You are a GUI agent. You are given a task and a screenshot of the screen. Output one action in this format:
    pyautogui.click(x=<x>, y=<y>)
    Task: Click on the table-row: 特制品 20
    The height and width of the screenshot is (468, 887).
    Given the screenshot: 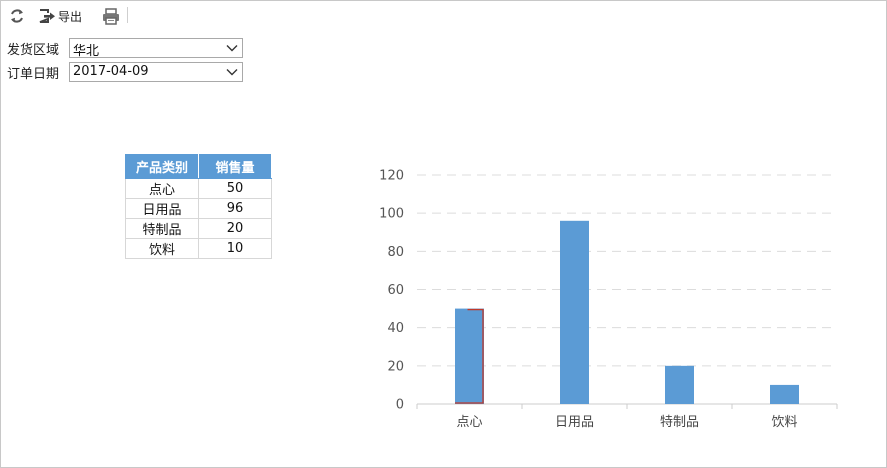 What is the action you would take?
    pyautogui.click(x=198, y=228)
    